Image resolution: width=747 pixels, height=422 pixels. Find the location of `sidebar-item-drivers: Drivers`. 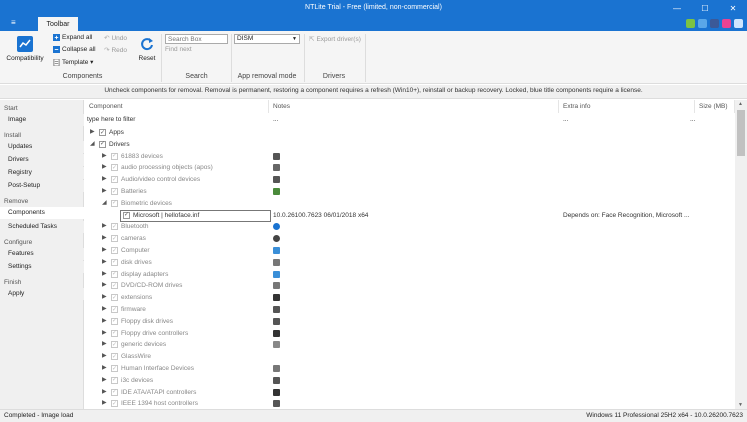

sidebar-item-drivers: Drivers is located at coordinates (42, 160).